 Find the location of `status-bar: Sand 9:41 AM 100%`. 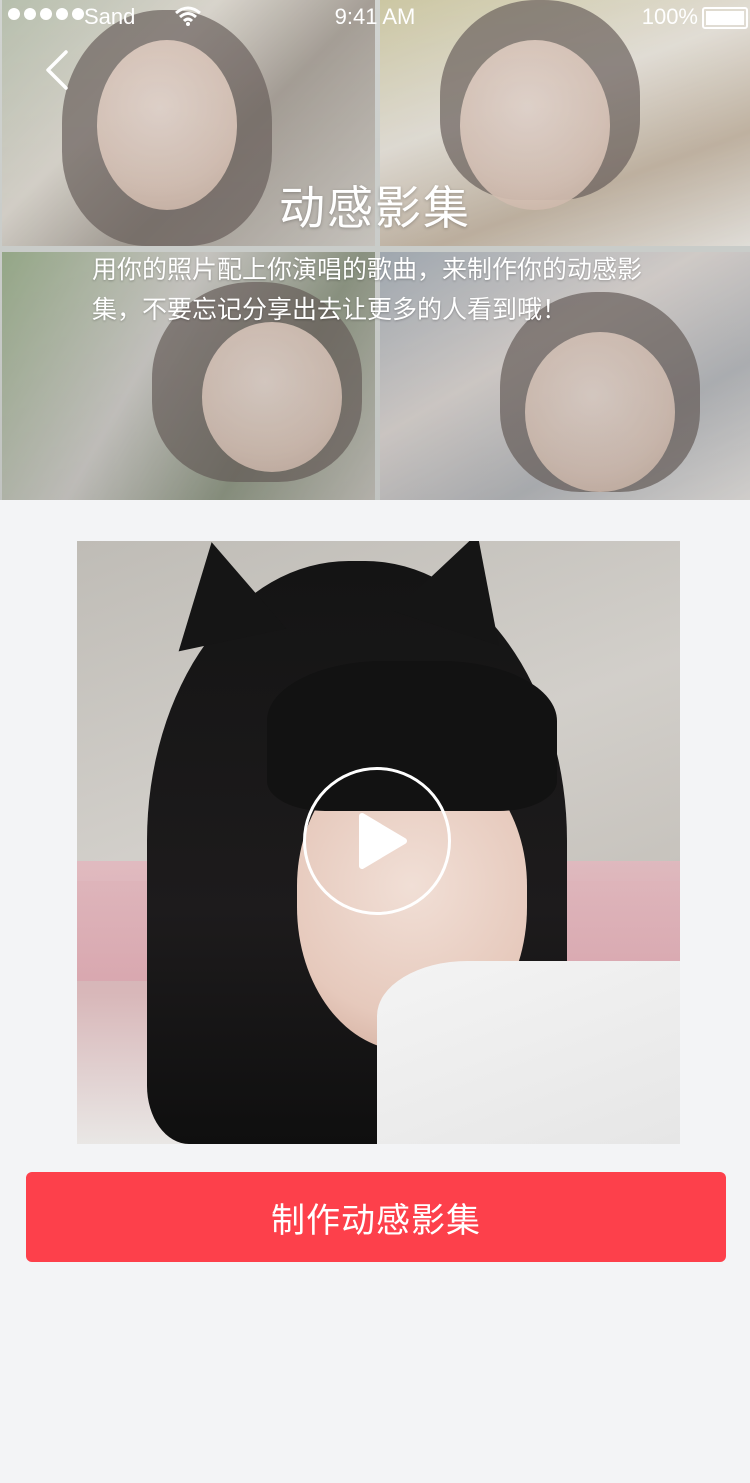

status-bar: Sand 9:41 AM 100% is located at coordinates (375, 17).